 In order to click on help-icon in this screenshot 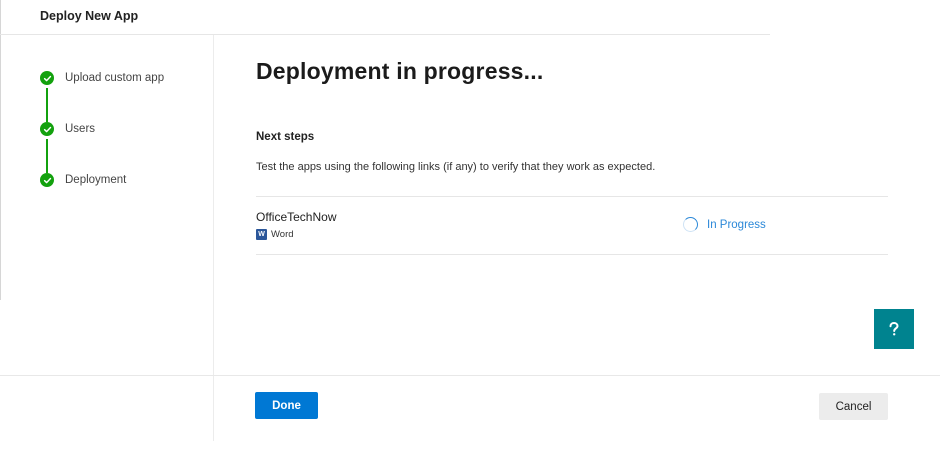, I will do `click(894, 328)`.